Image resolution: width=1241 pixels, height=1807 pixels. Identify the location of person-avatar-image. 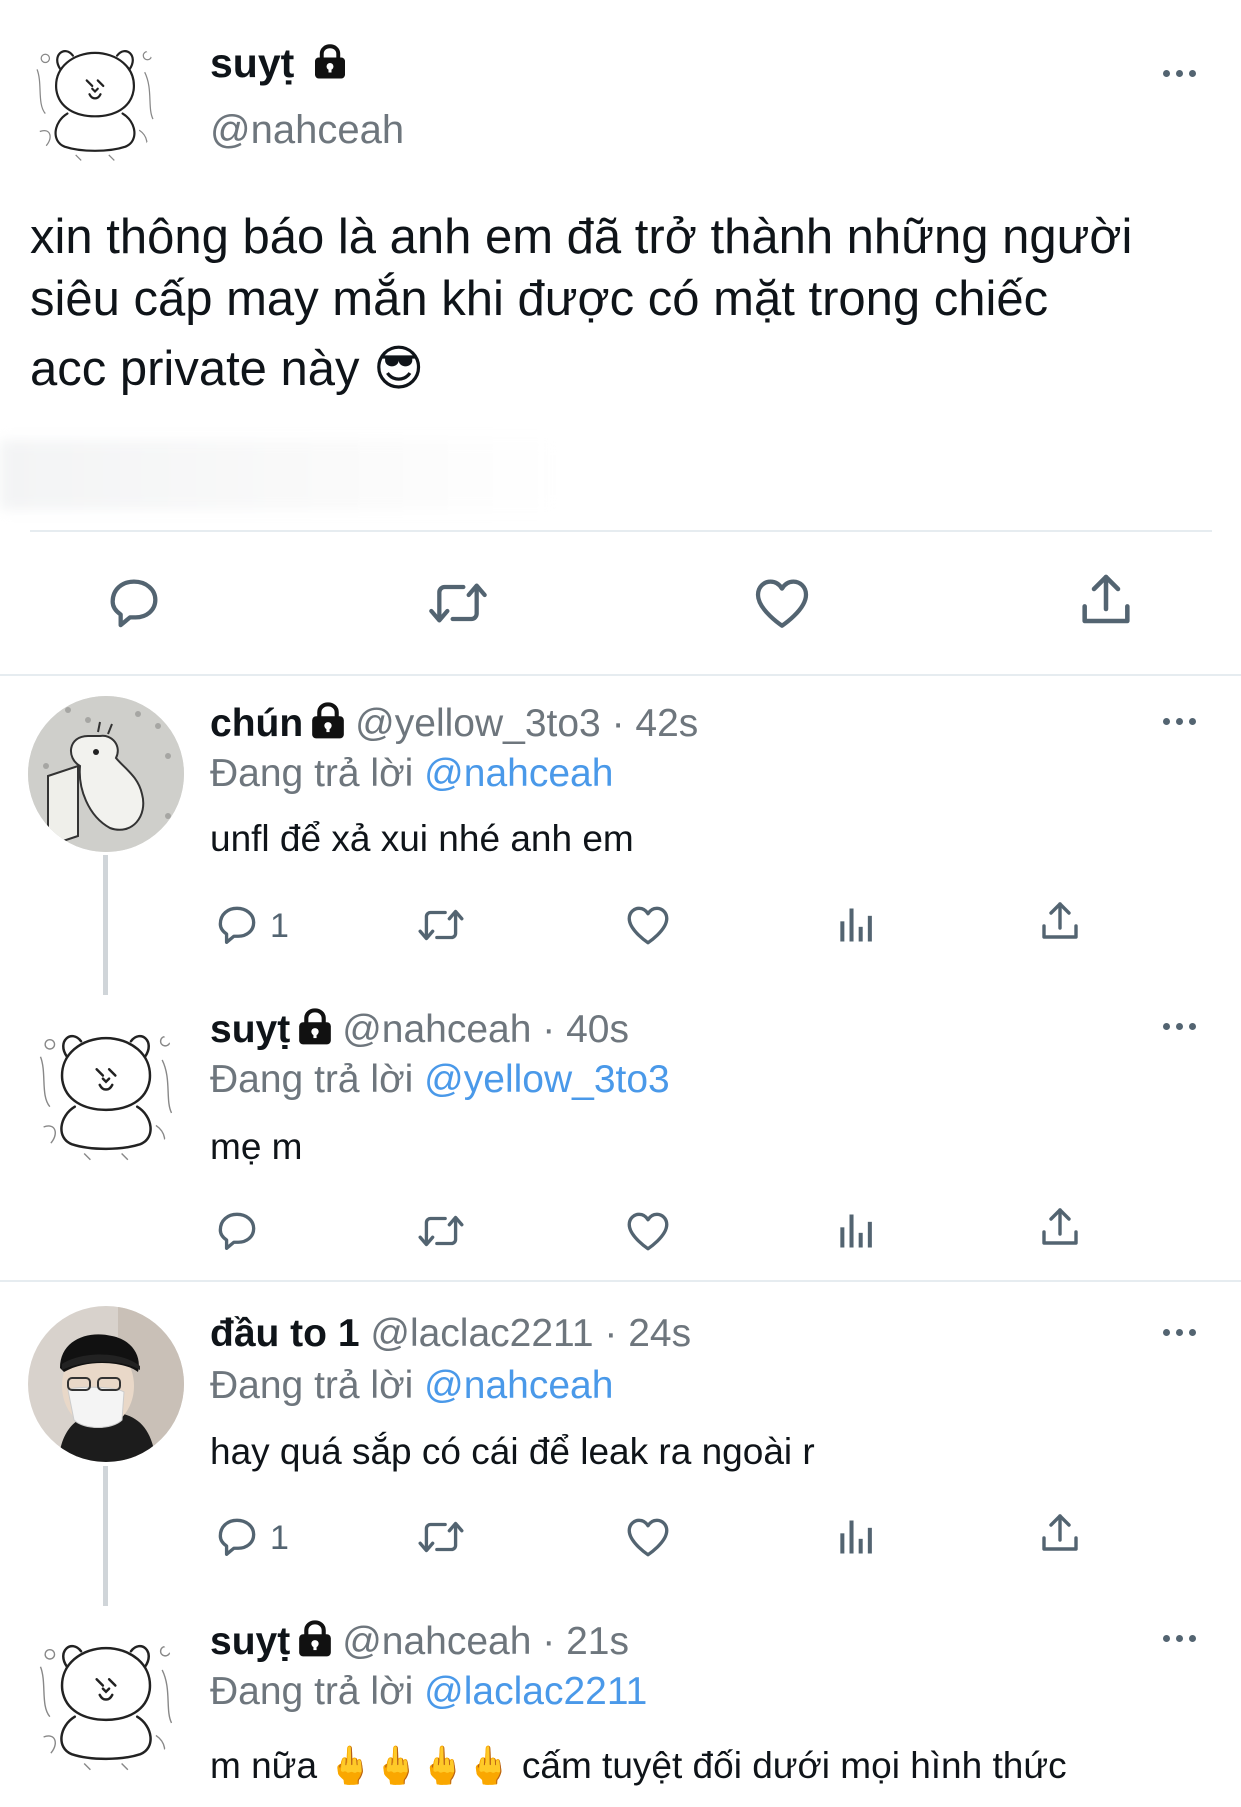
(106, 1384).